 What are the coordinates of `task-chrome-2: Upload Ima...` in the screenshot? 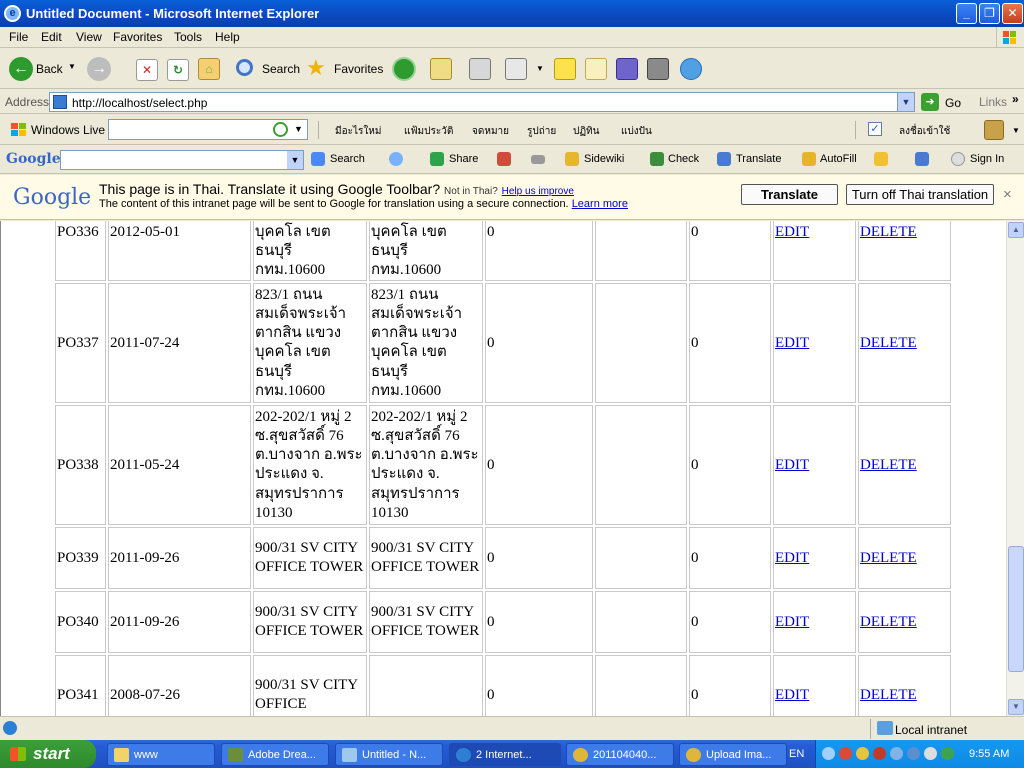 It's located at (733, 754).